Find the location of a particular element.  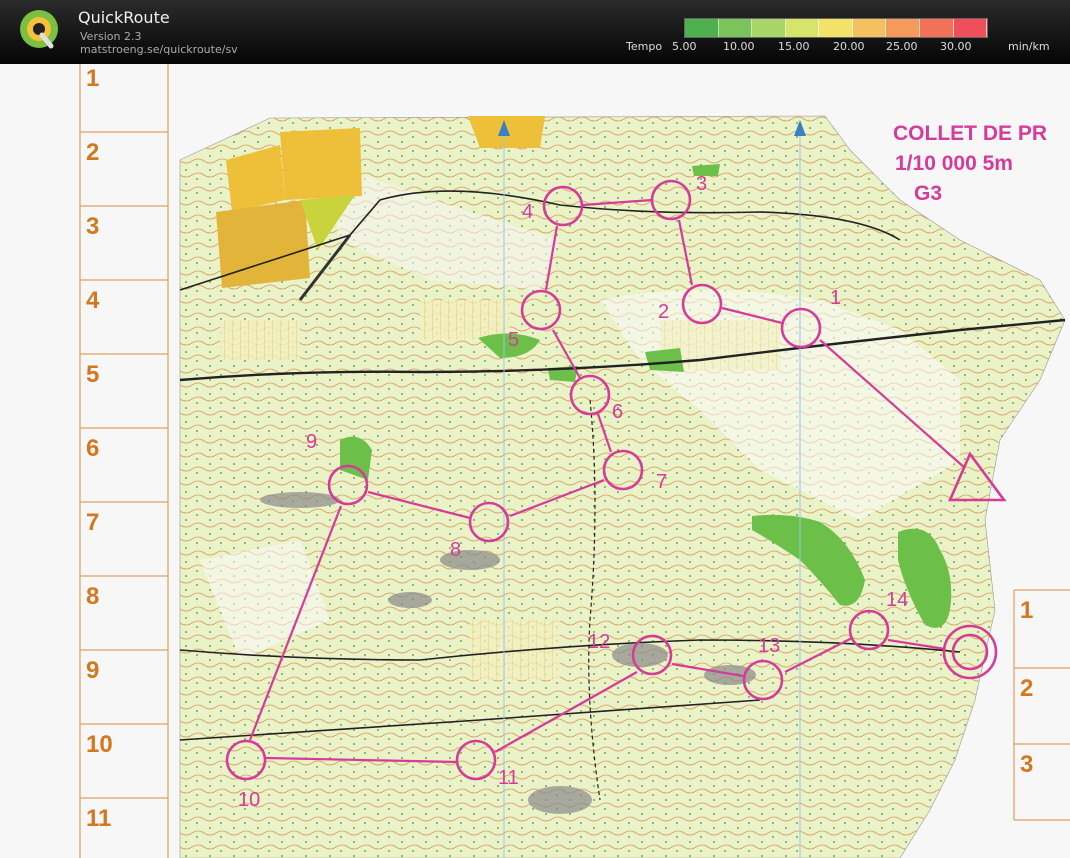

grid-number: 4 is located at coordinates (93, 300).